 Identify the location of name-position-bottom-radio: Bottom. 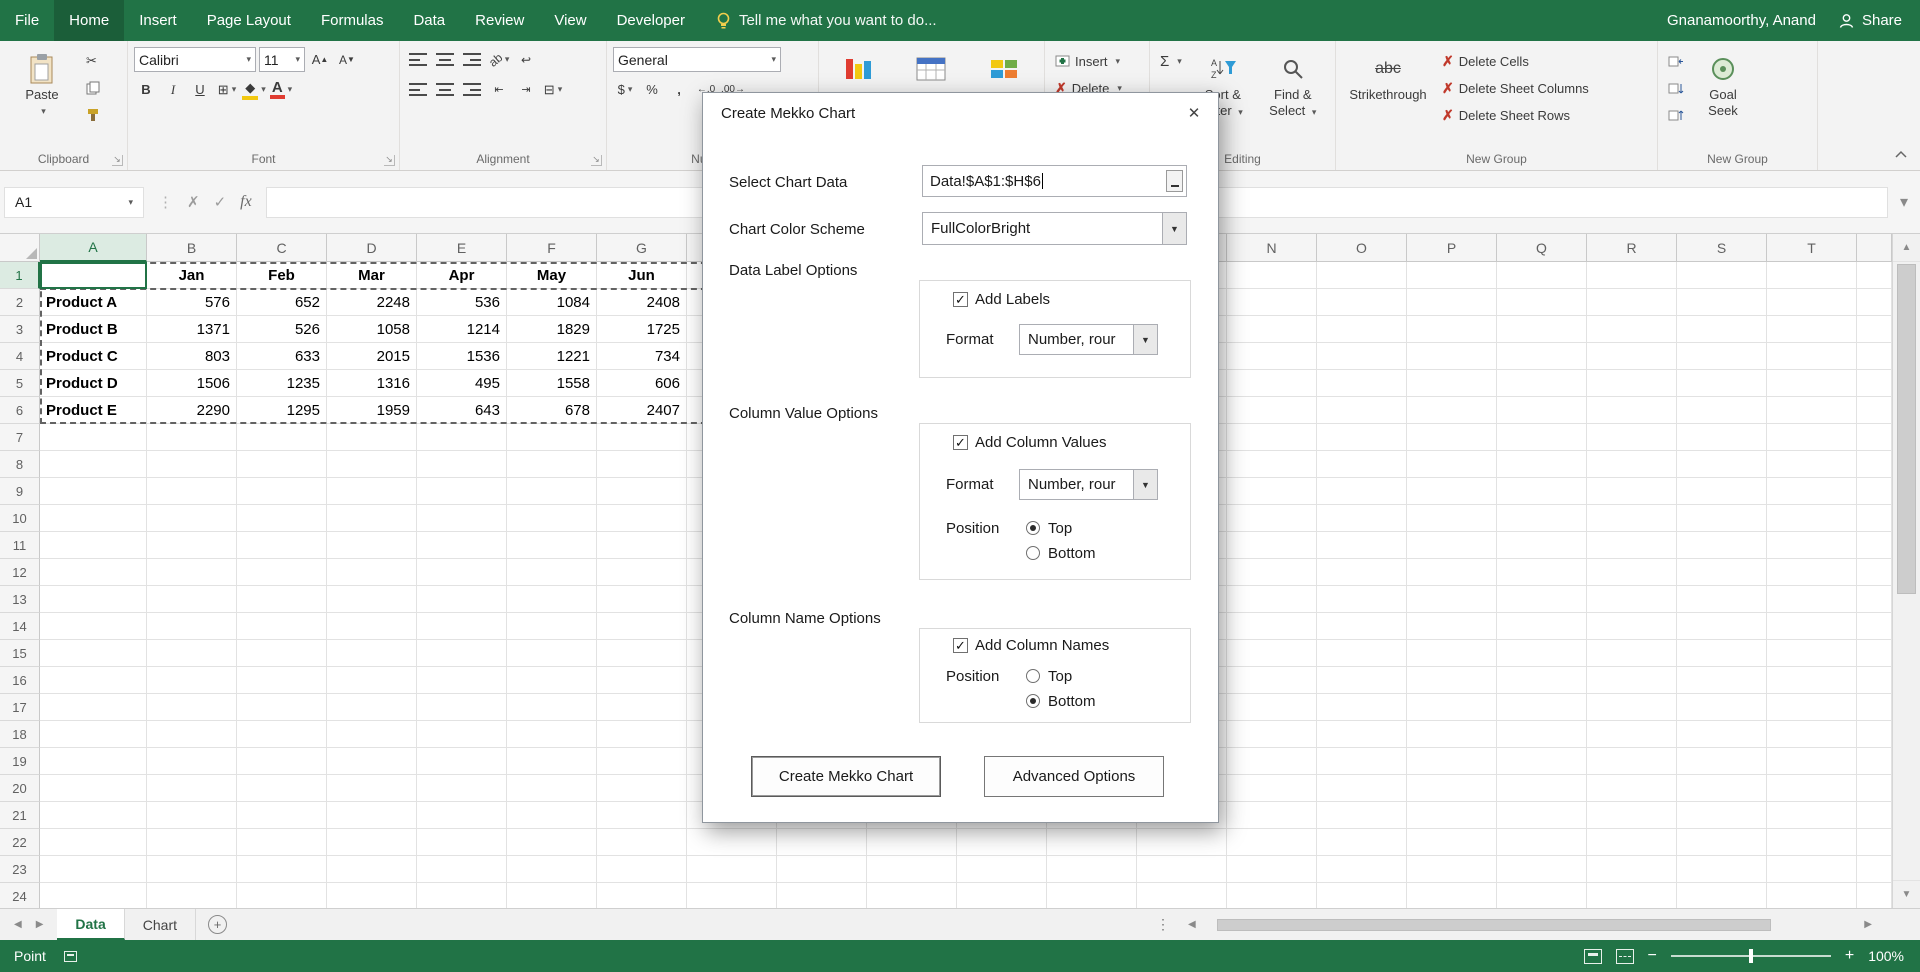
(1061, 701).